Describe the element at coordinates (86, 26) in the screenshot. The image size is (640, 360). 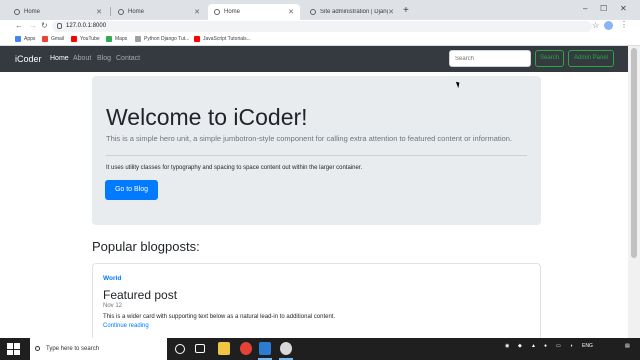
I see `url-text: 127.0.0.1:8000` at that location.